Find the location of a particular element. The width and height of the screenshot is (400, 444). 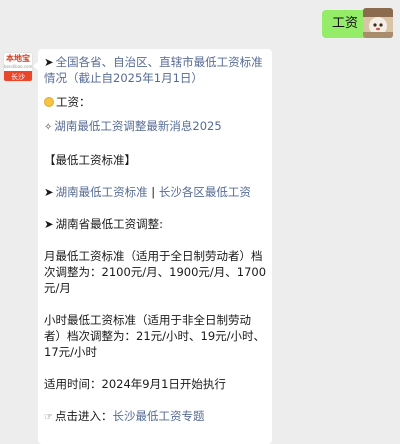

hunan-standard-link: 湖南最低工资标准 is located at coordinates (102, 192).